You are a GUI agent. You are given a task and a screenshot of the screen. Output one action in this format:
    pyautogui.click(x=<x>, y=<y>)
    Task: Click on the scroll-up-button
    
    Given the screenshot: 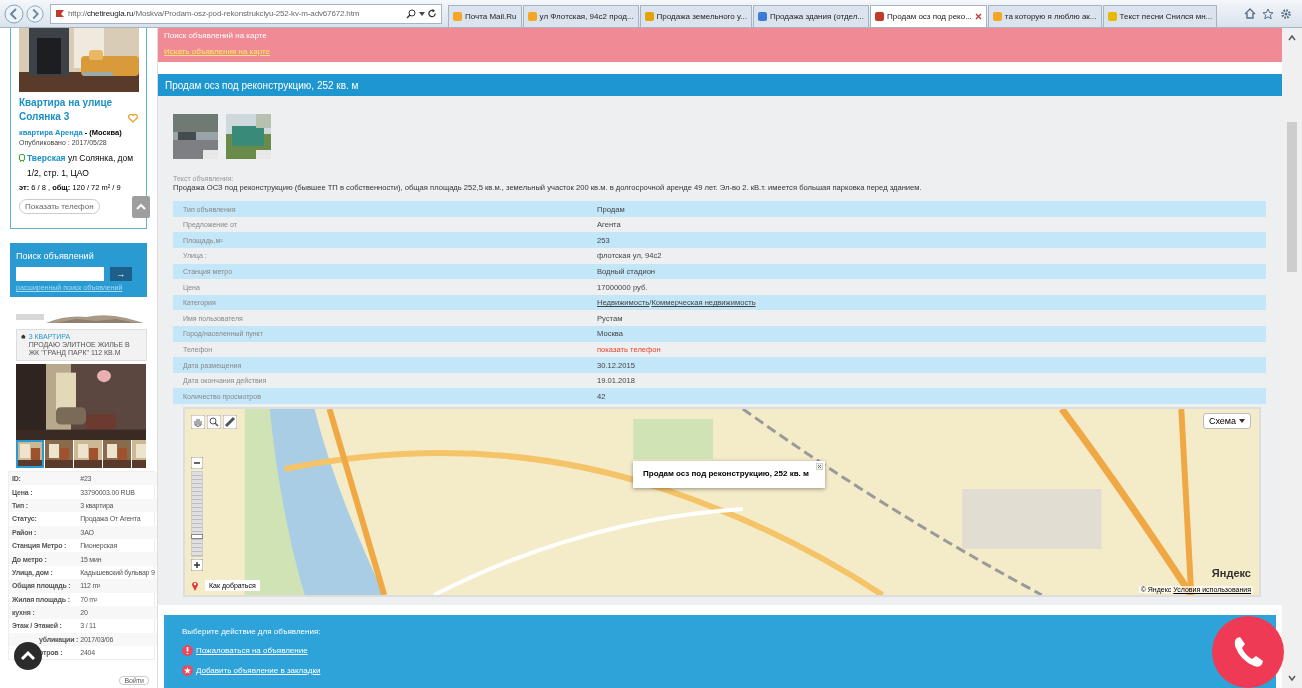 What is the action you would take?
    pyautogui.click(x=28, y=656)
    